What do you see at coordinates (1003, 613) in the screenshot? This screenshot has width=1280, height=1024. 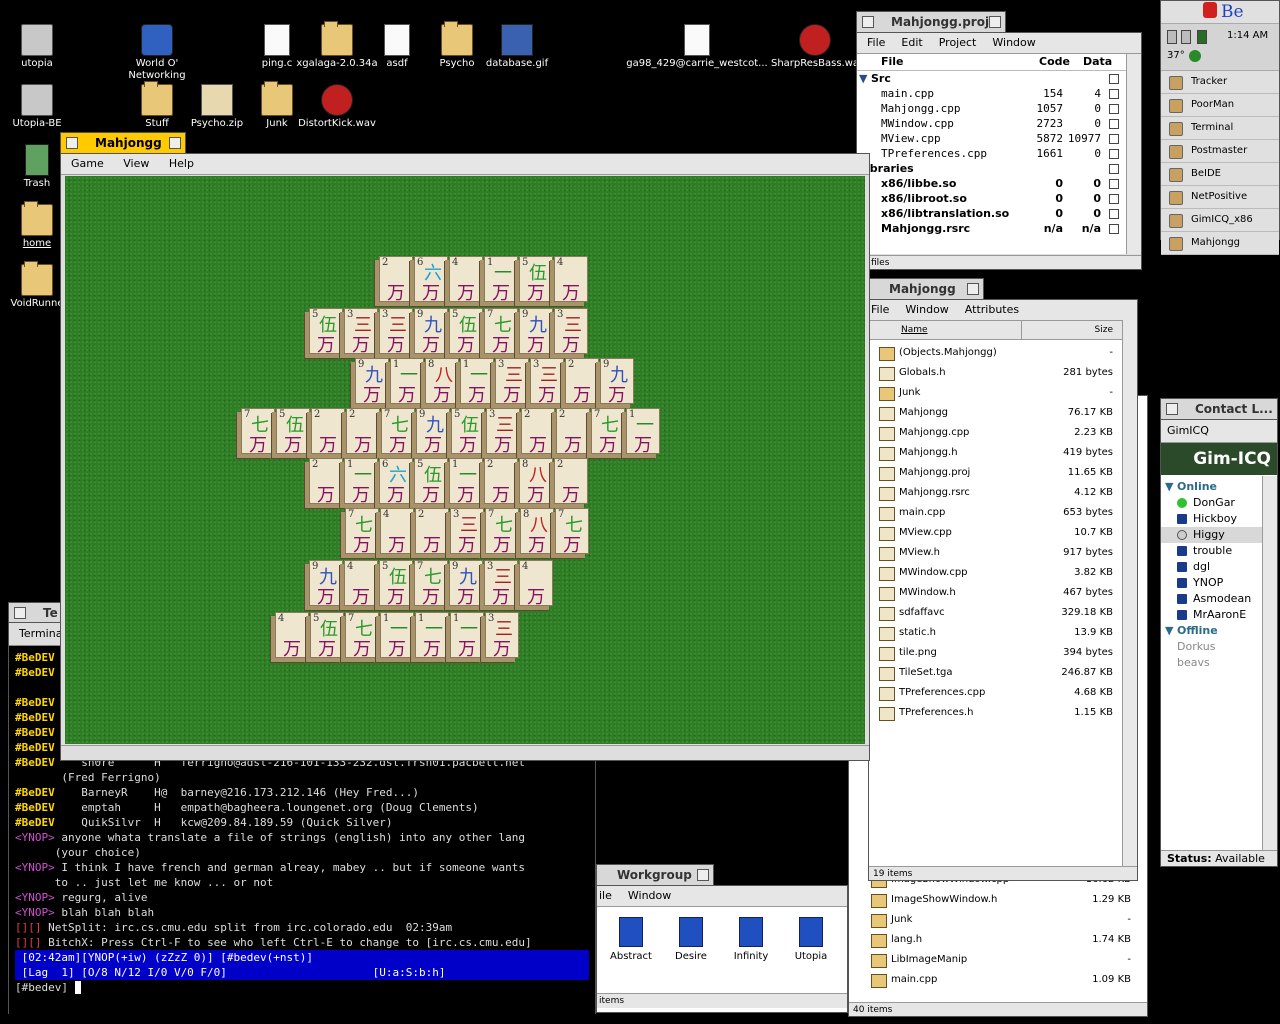 I see `folder-item: sdfaffavc 329.18 KB` at bounding box center [1003, 613].